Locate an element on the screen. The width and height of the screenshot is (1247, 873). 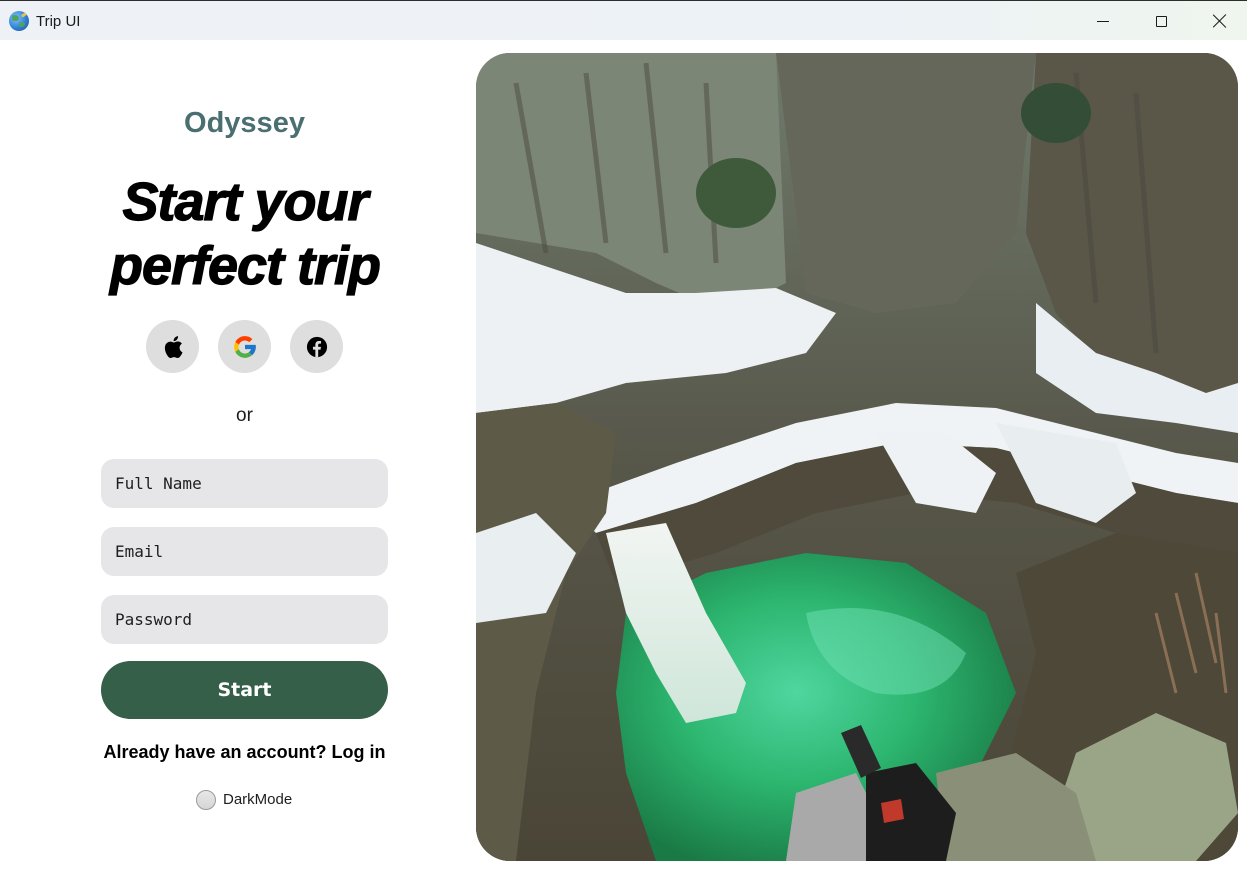
google-icon is located at coordinates (244, 346).